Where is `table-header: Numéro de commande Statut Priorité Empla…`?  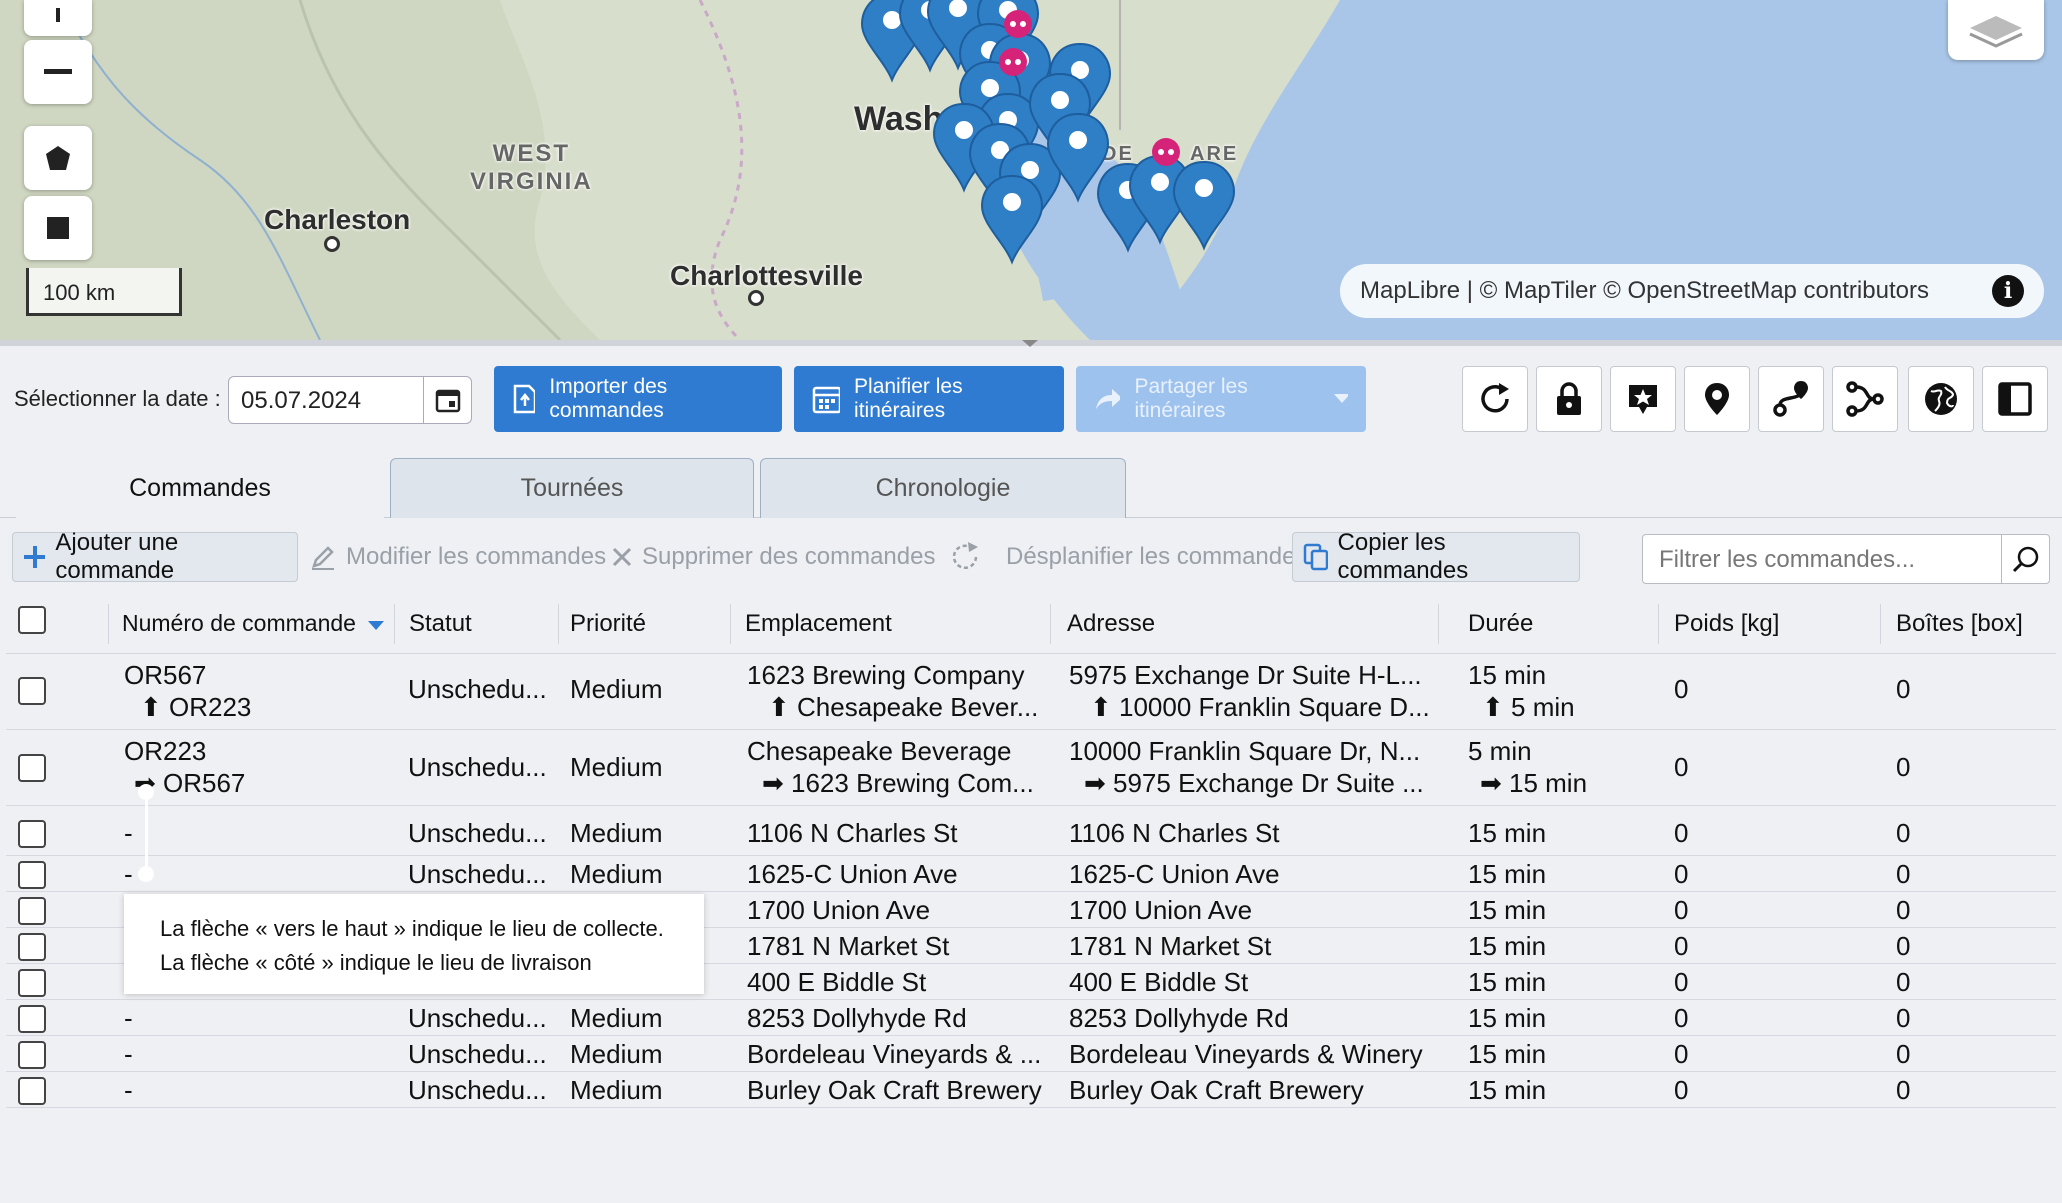 table-header: Numéro de commande Statut Priorité Empla… is located at coordinates (1031, 625).